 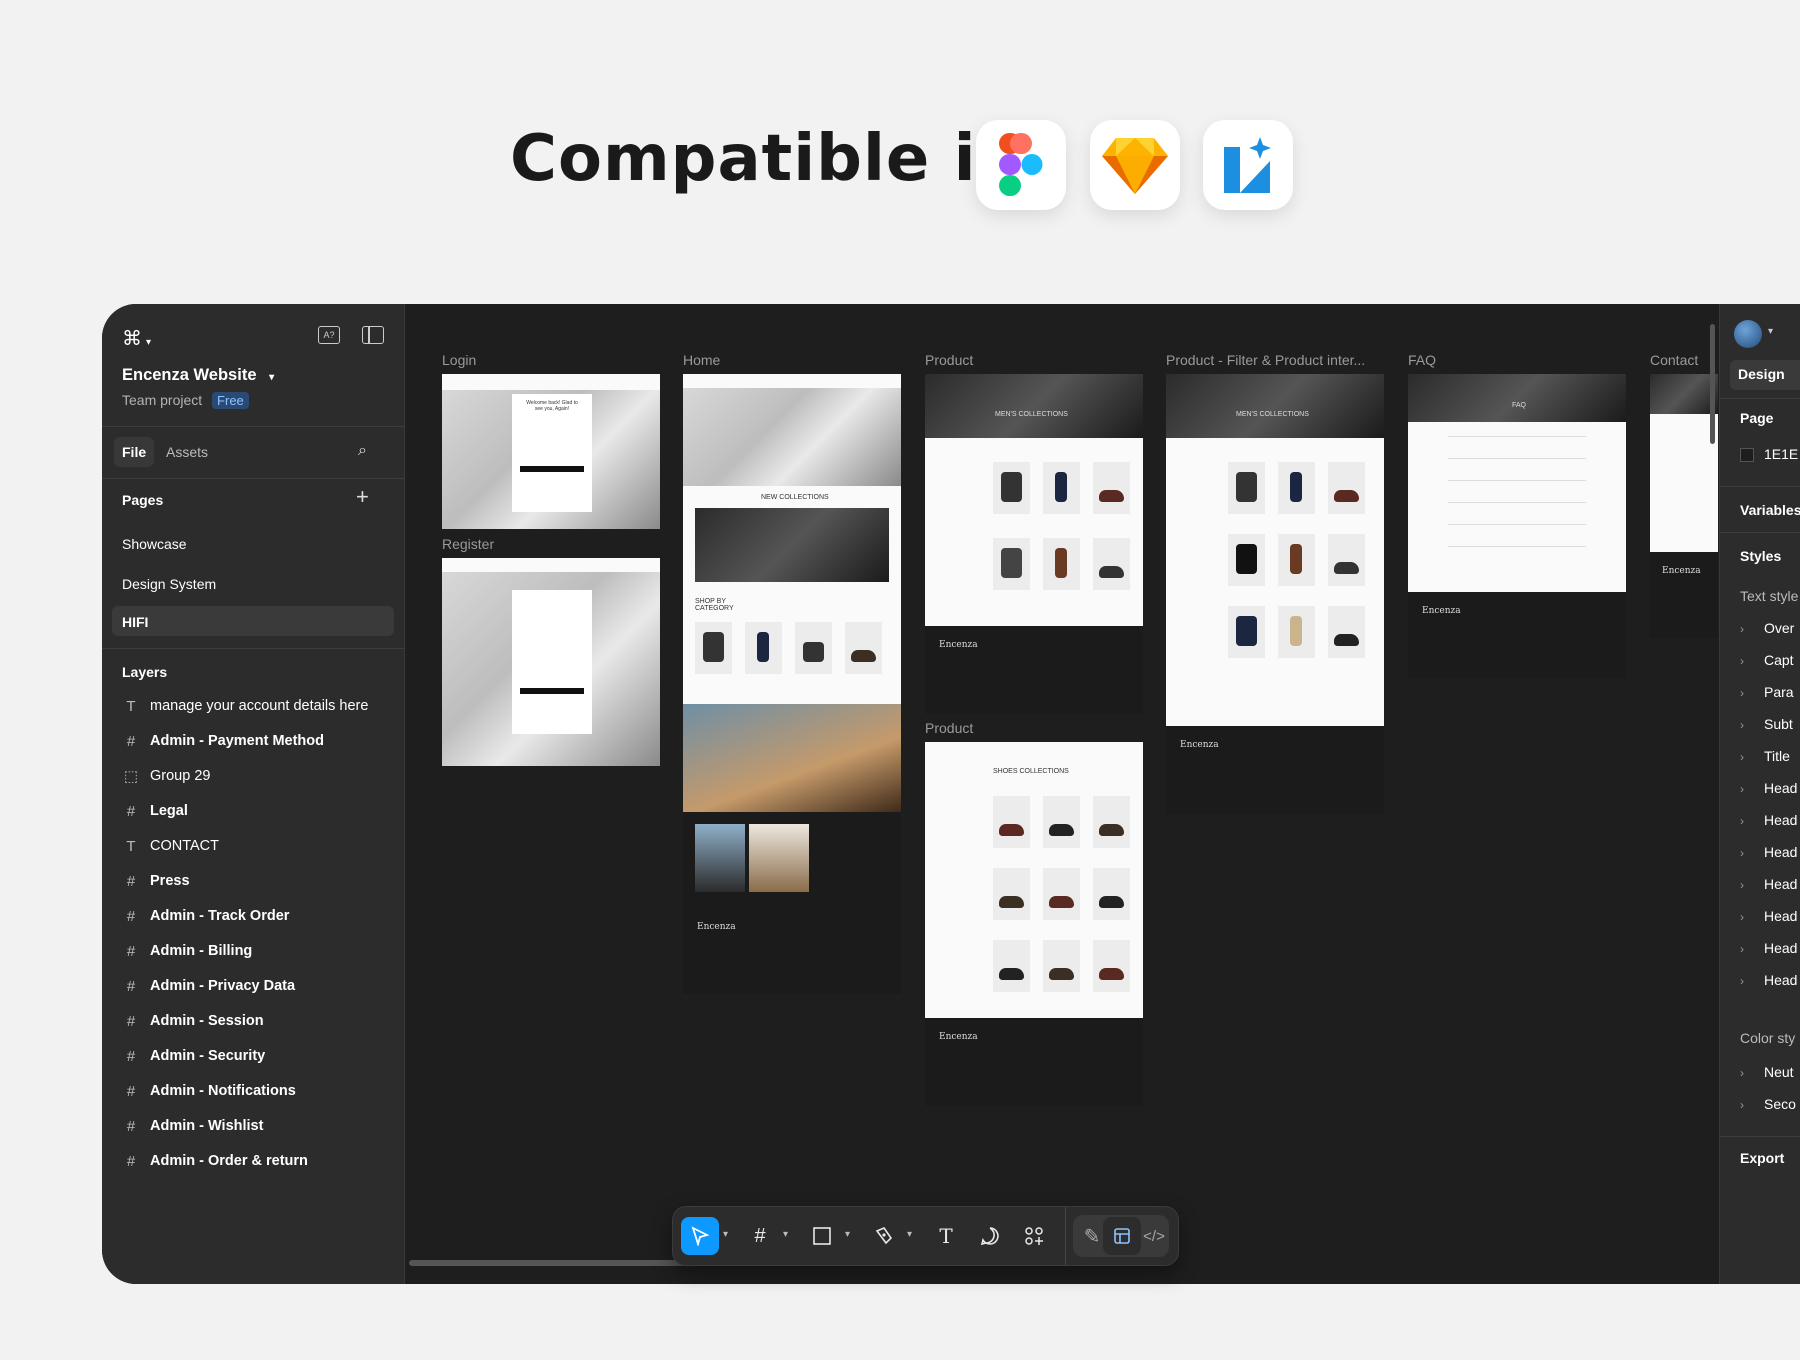 I want to click on layer-item: # Press, so click(x=156, y=881).